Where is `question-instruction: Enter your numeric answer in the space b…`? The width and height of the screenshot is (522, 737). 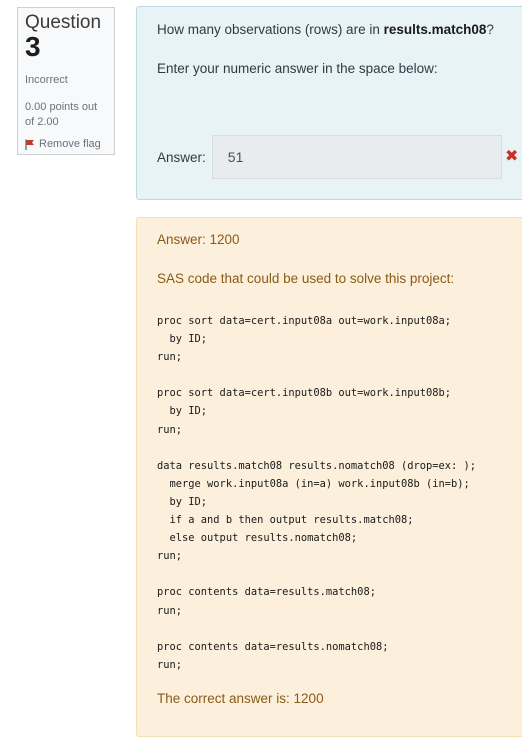 question-instruction: Enter your numeric answer in the space b… is located at coordinates (297, 68).